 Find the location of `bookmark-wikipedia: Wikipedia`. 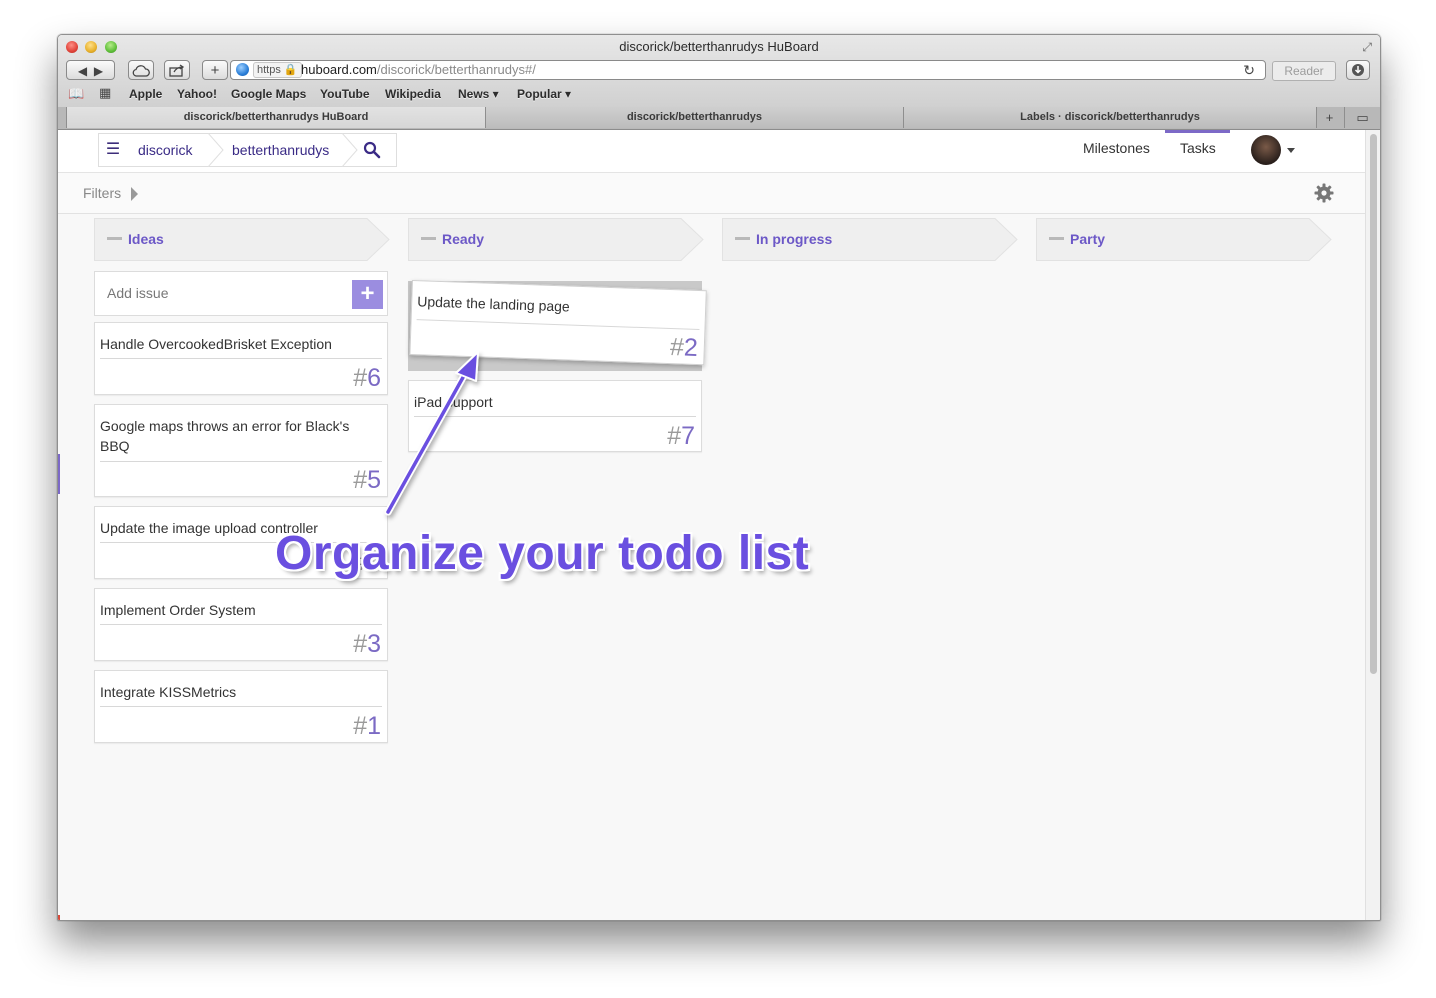

bookmark-wikipedia: Wikipedia is located at coordinates (413, 94).